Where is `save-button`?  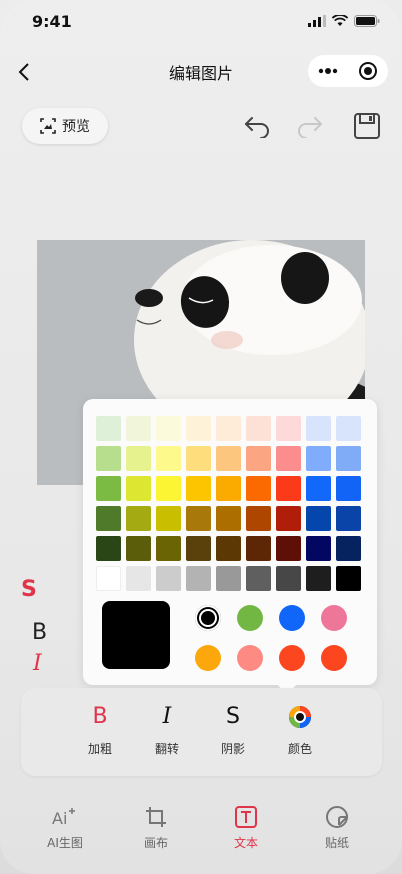
save-button is located at coordinates (367, 126).